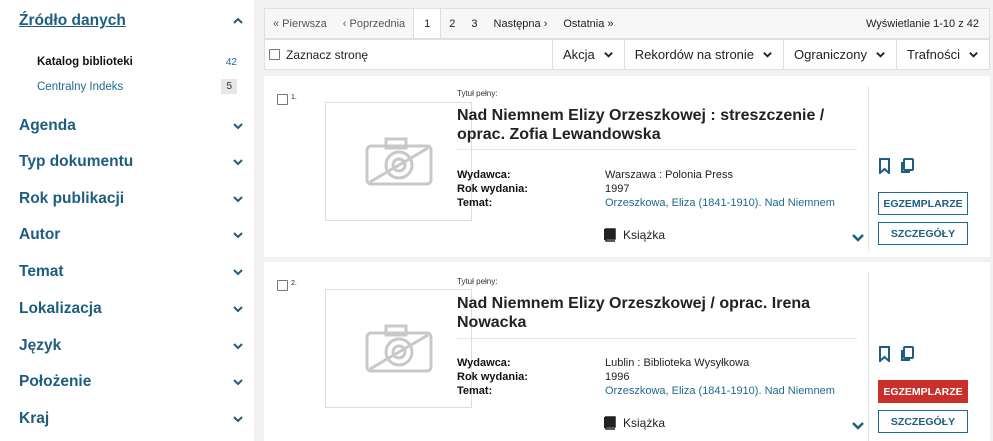  Describe the element at coordinates (677, 363) in the screenshot. I see `publisher-value: Lublin : Biblioteka Wysyłkowa` at that location.